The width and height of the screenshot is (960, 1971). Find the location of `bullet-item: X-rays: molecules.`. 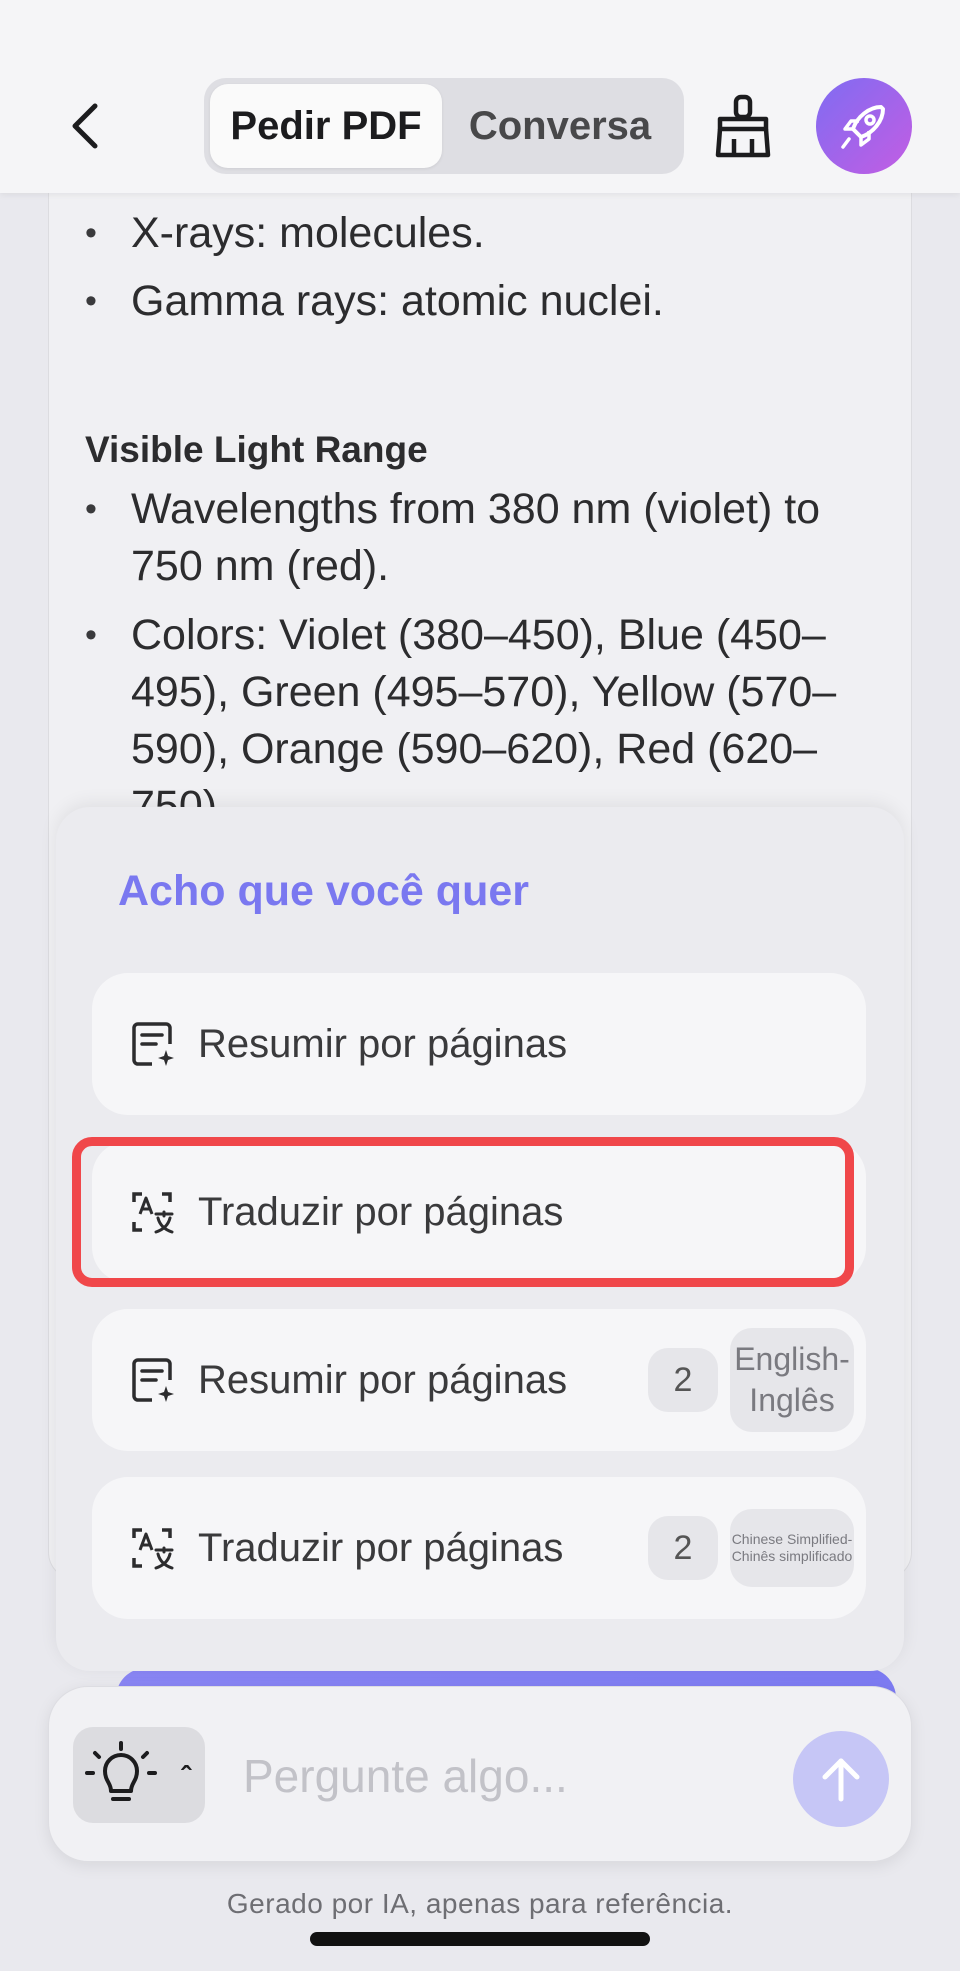

bullet-item: X-rays: molecules. is located at coordinates (490, 233).